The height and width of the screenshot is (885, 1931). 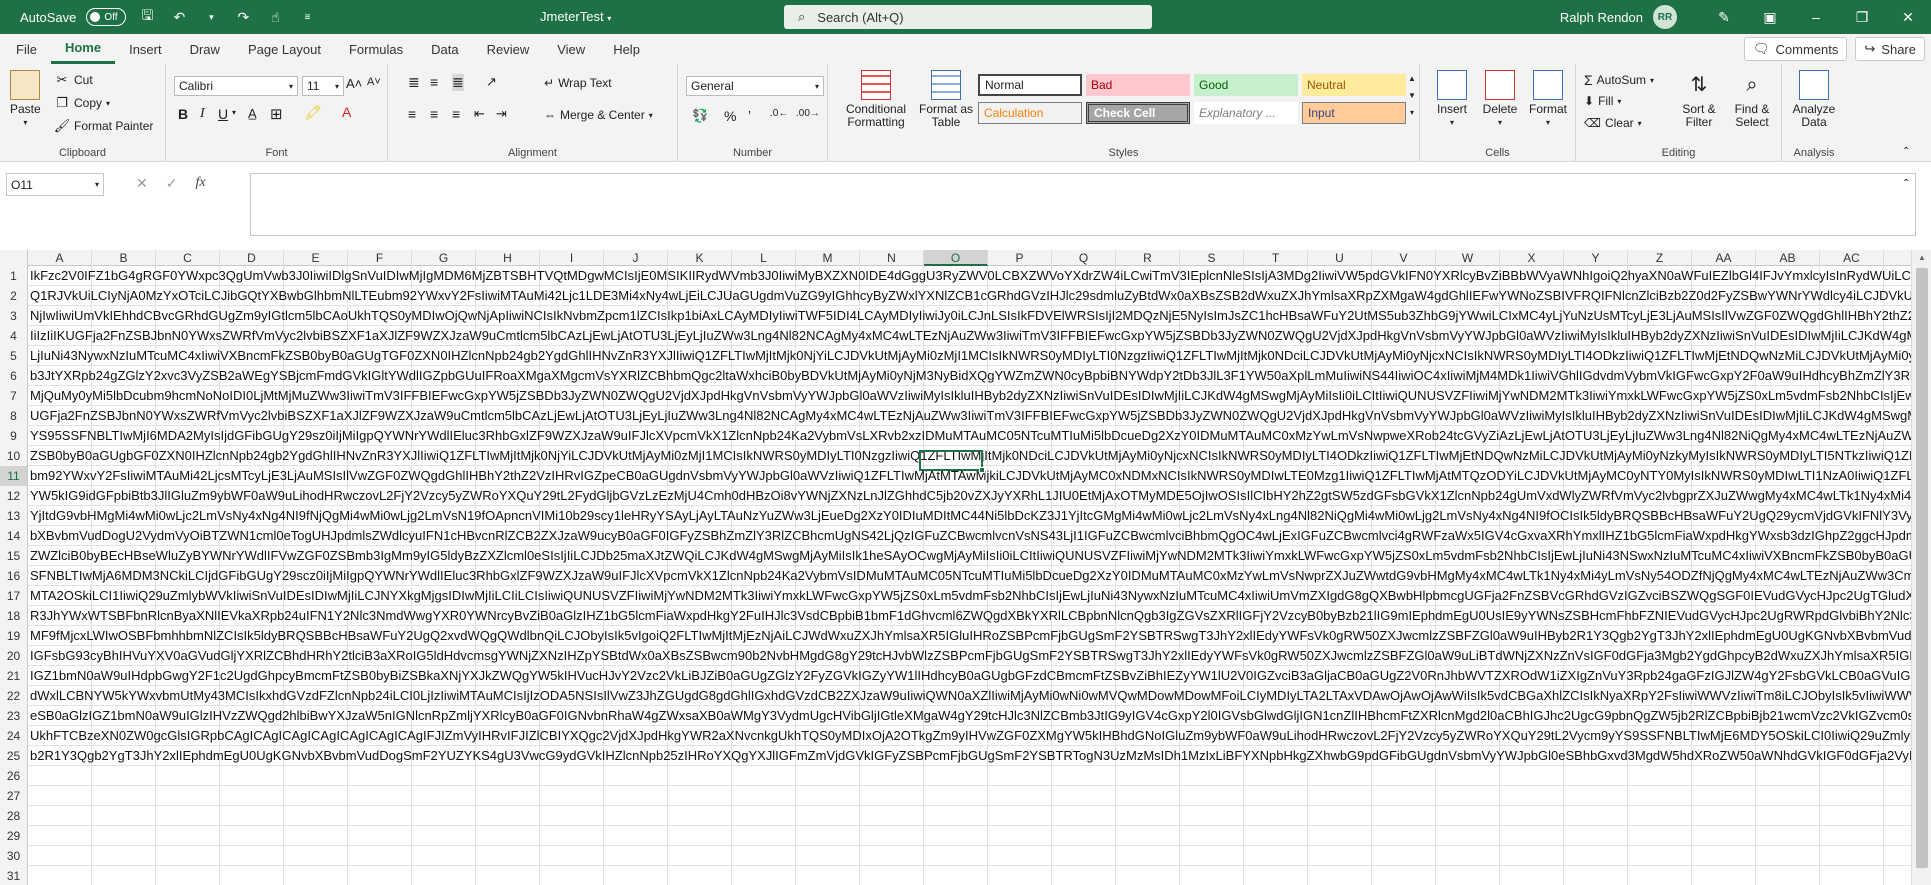 What do you see at coordinates (205, 49) in the screenshot?
I see `tab-draw: Draw` at bounding box center [205, 49].